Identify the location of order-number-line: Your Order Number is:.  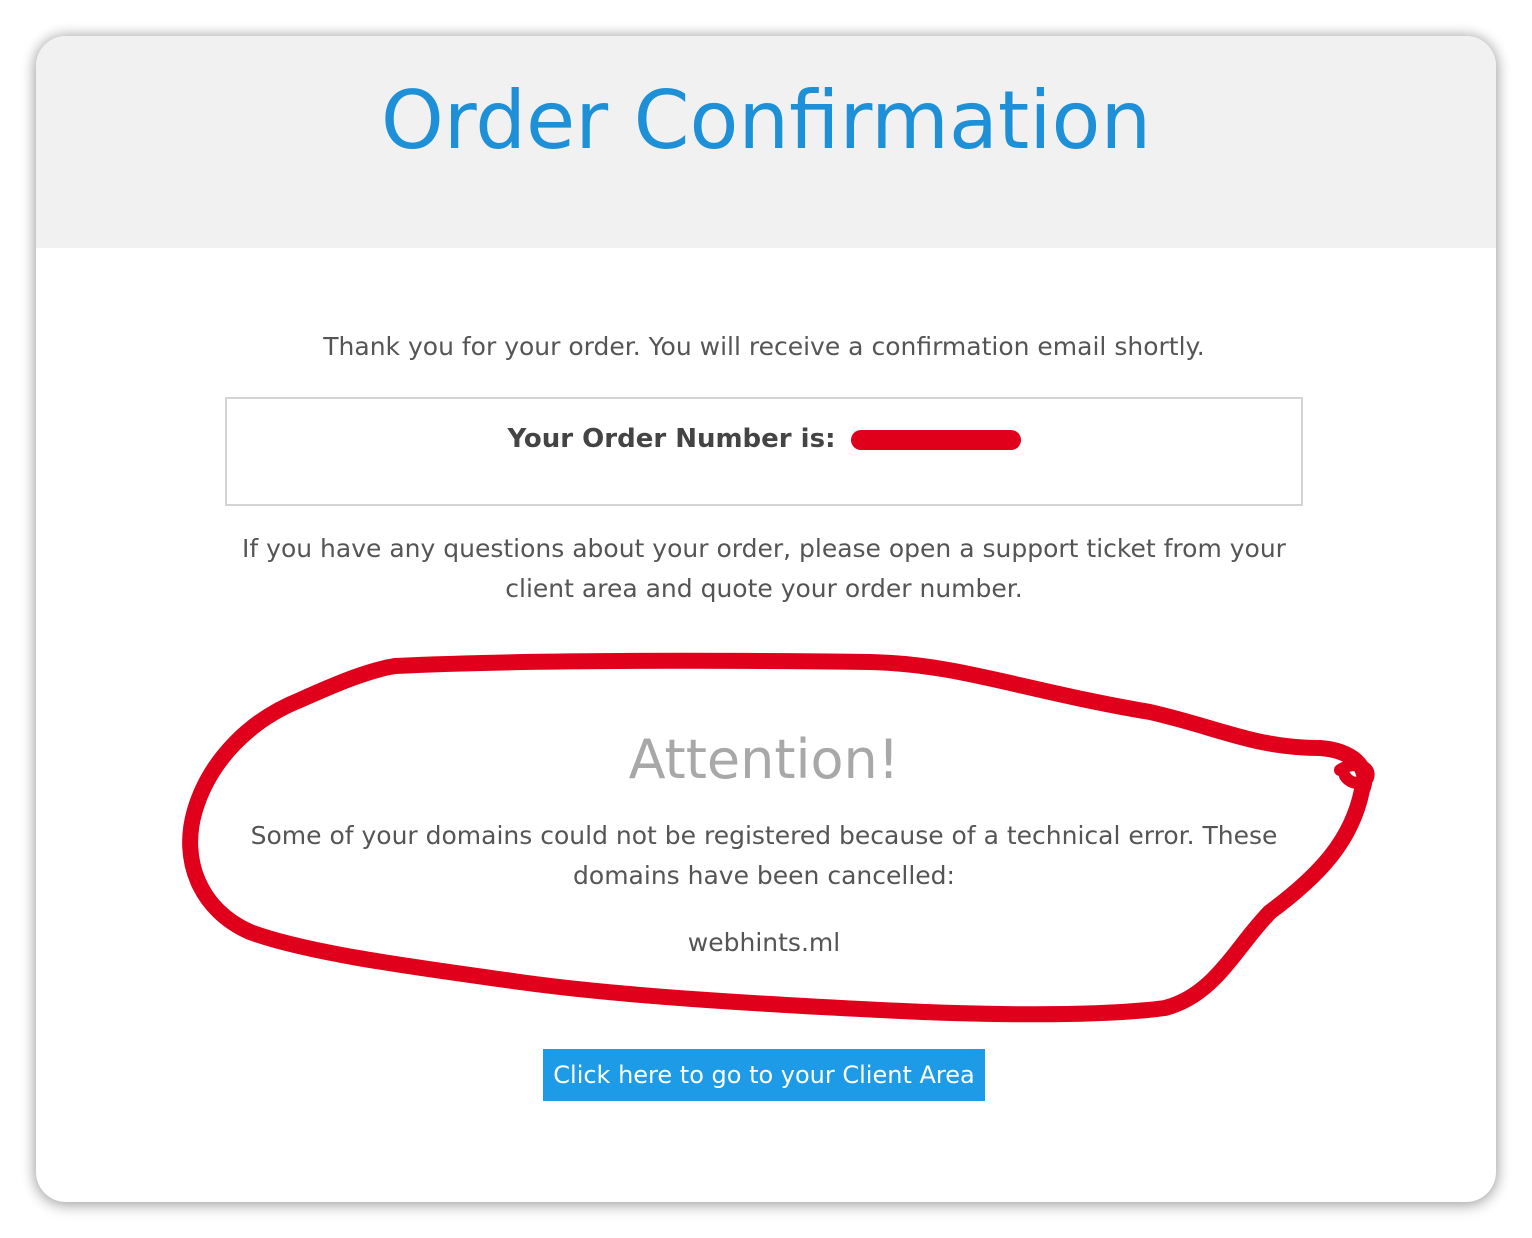
(764, 439).